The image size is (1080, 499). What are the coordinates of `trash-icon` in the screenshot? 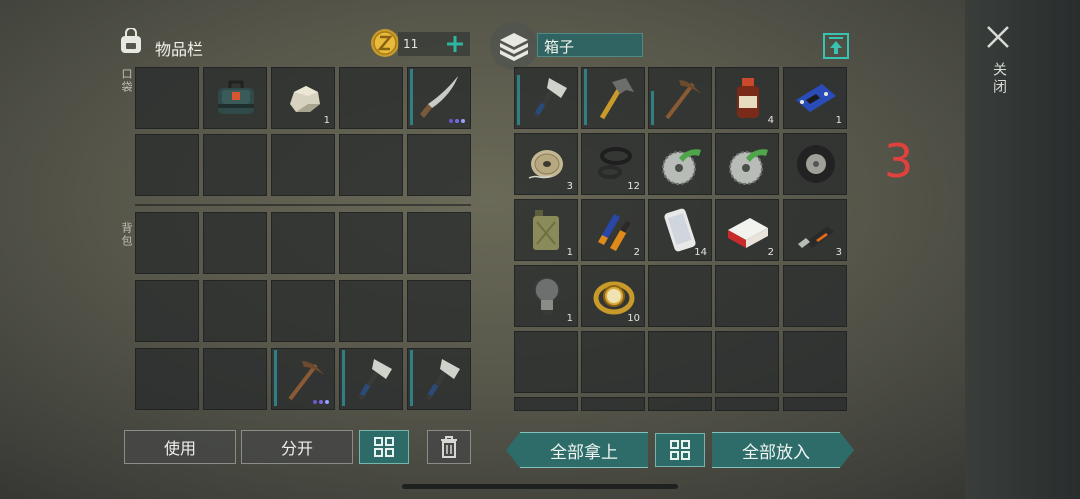 It's located at (449, 447).